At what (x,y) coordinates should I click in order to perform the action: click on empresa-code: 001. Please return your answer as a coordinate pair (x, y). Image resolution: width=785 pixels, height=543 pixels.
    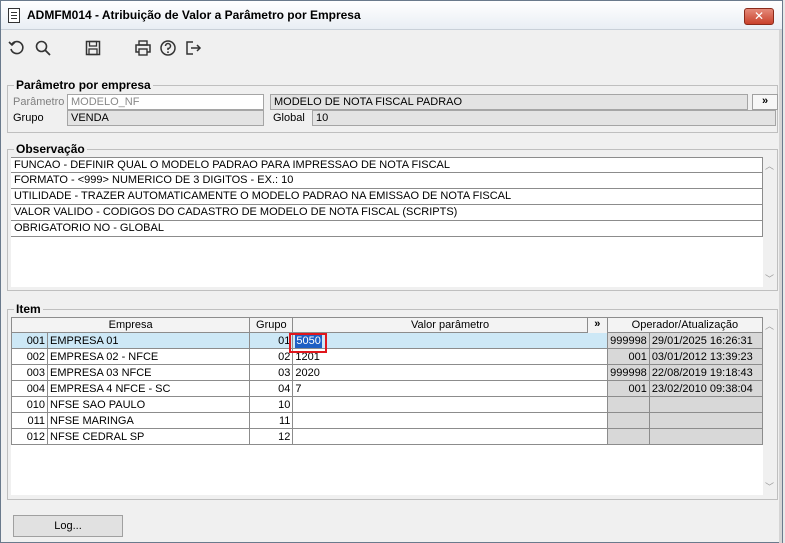
    Looking at the image, I should click on (29, 340).